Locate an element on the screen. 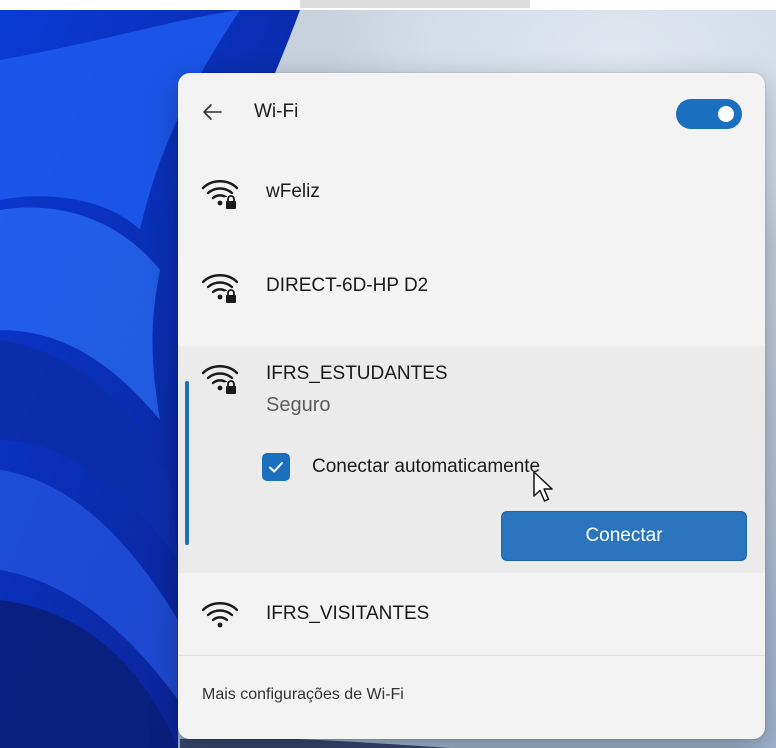 Image resolution: width=776 pixels, height=748 pixels. network-item: IFRS_VISITANTES is located at coordinates (471, 614).